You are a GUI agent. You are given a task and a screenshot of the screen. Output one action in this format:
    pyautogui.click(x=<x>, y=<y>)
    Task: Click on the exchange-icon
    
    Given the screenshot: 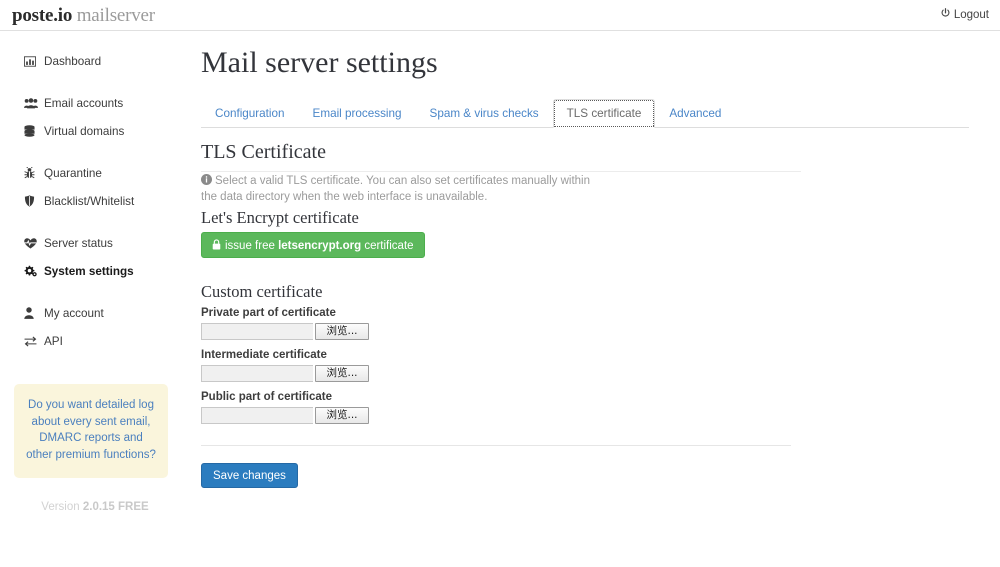 What is the action you would take?
    pyautogui.click(x=31, y=343)
    